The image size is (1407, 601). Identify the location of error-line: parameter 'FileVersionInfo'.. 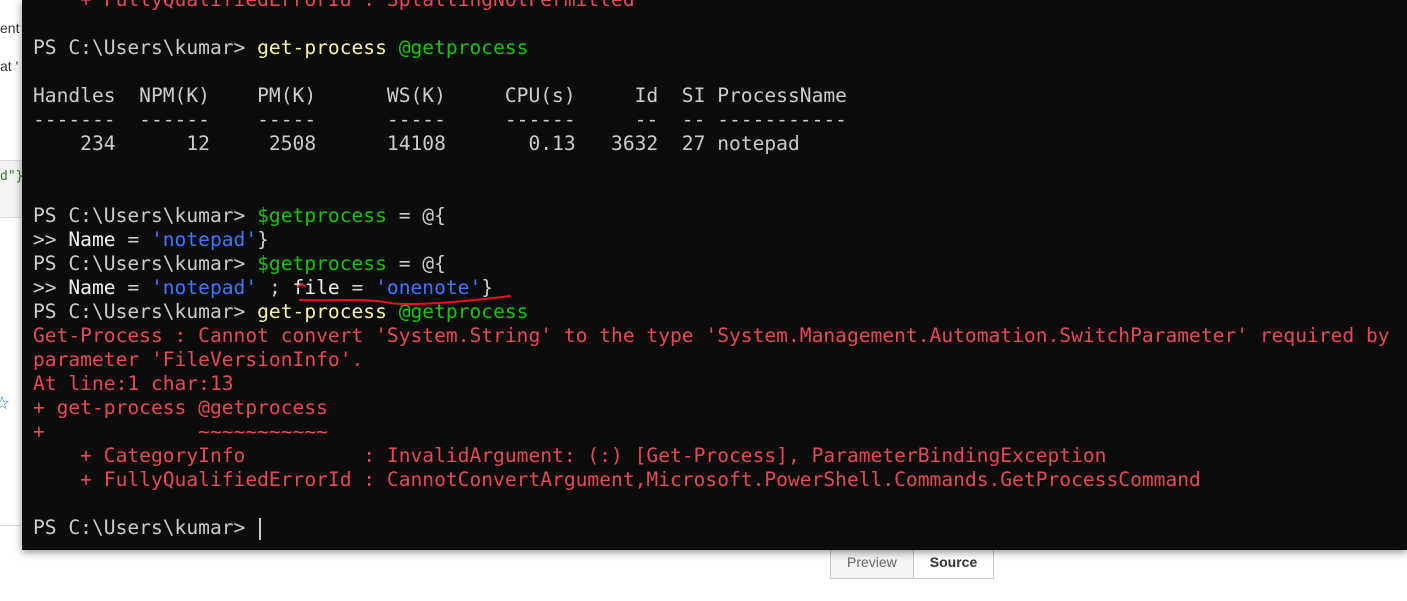
(198, 359).